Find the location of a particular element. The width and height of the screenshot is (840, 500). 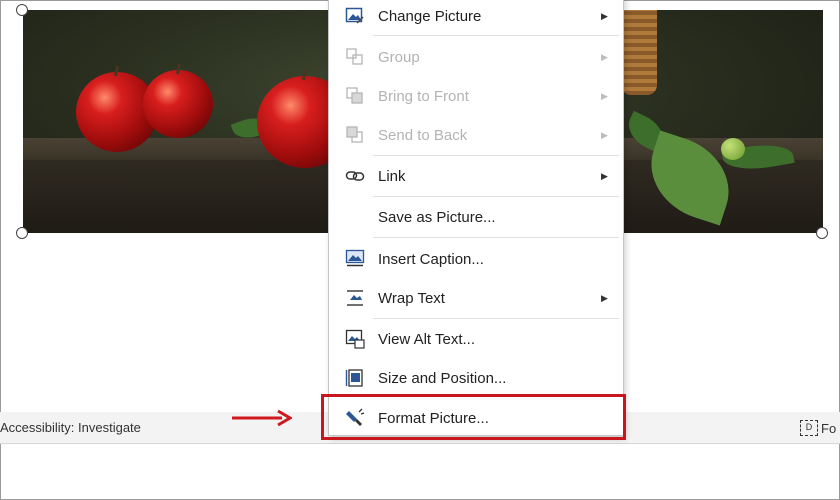

alt-text-icon is located at coordinates (355, 339).